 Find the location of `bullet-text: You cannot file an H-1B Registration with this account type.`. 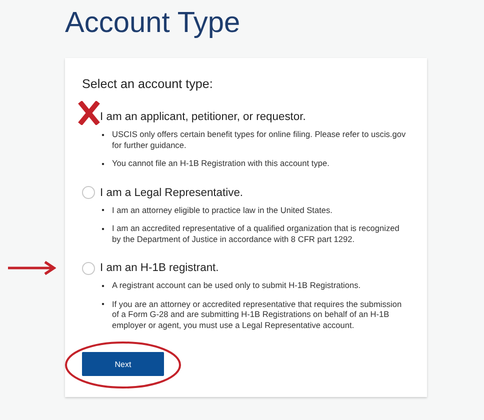

bullet-text: You cannot file an H-1B Registration with this account type. is located at coordinates (221, 163).